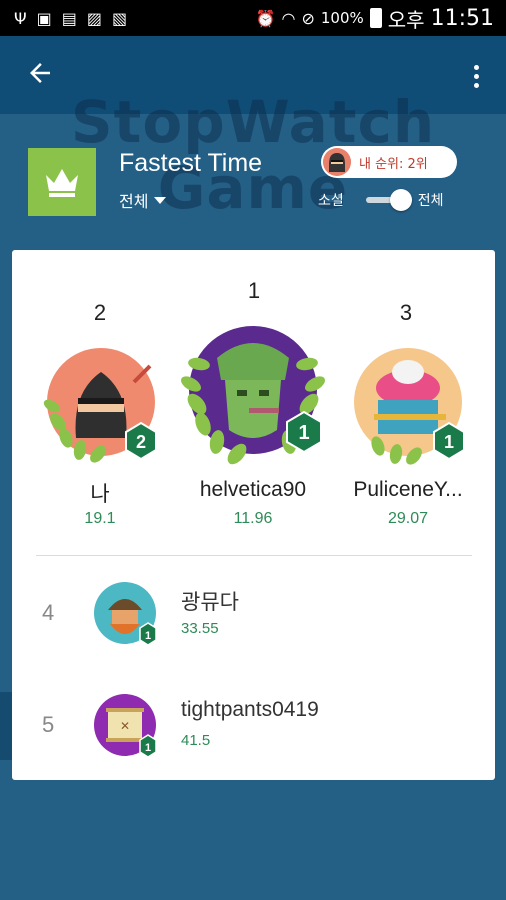 This screenshot has width=506, height=900. I want to click on treasure-map-avatar: ✕ 1, so click(127, 727).